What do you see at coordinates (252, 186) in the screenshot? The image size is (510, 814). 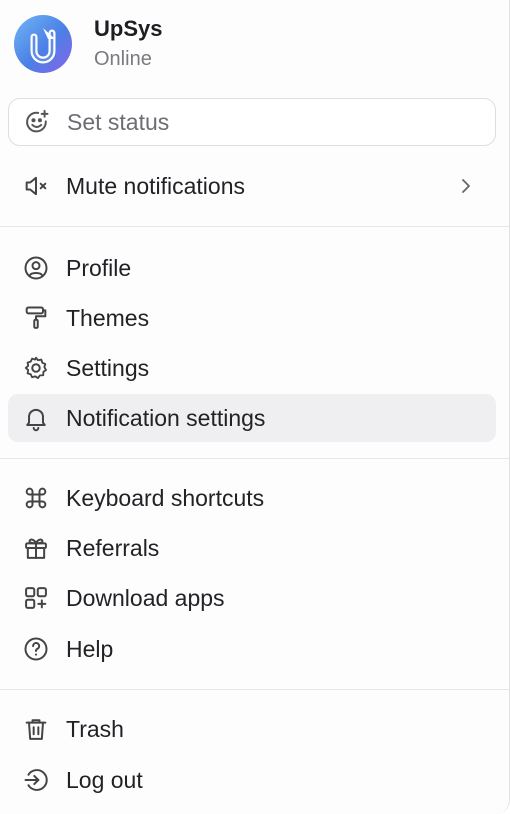 I see `mute-notifications-item: Mute notifications` at bounding box center [252, 186].